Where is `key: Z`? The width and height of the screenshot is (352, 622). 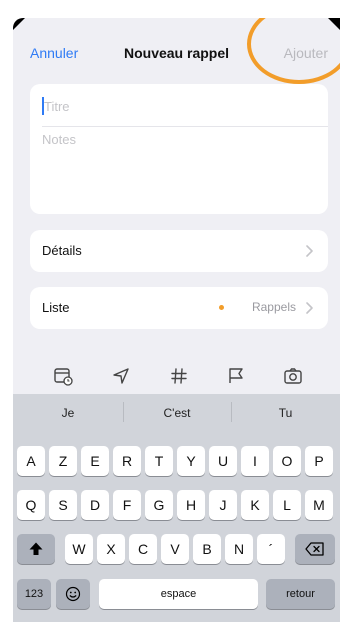
key: Z is located at coordinates (63, 461).